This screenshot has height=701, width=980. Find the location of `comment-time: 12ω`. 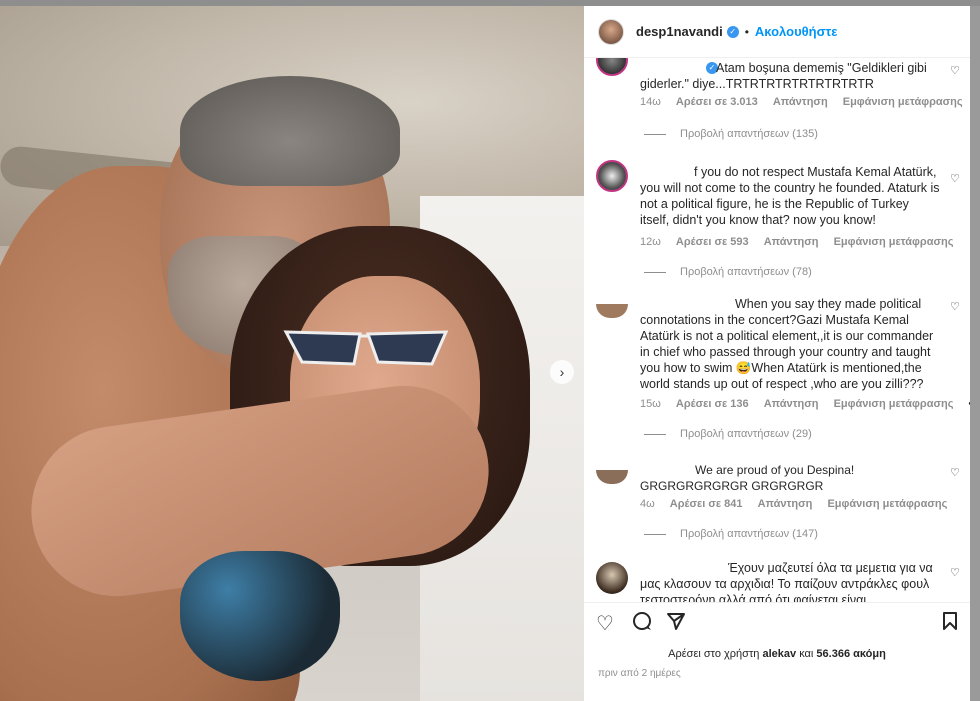

comment-time: 12ω is located at coordinates (650, 242).